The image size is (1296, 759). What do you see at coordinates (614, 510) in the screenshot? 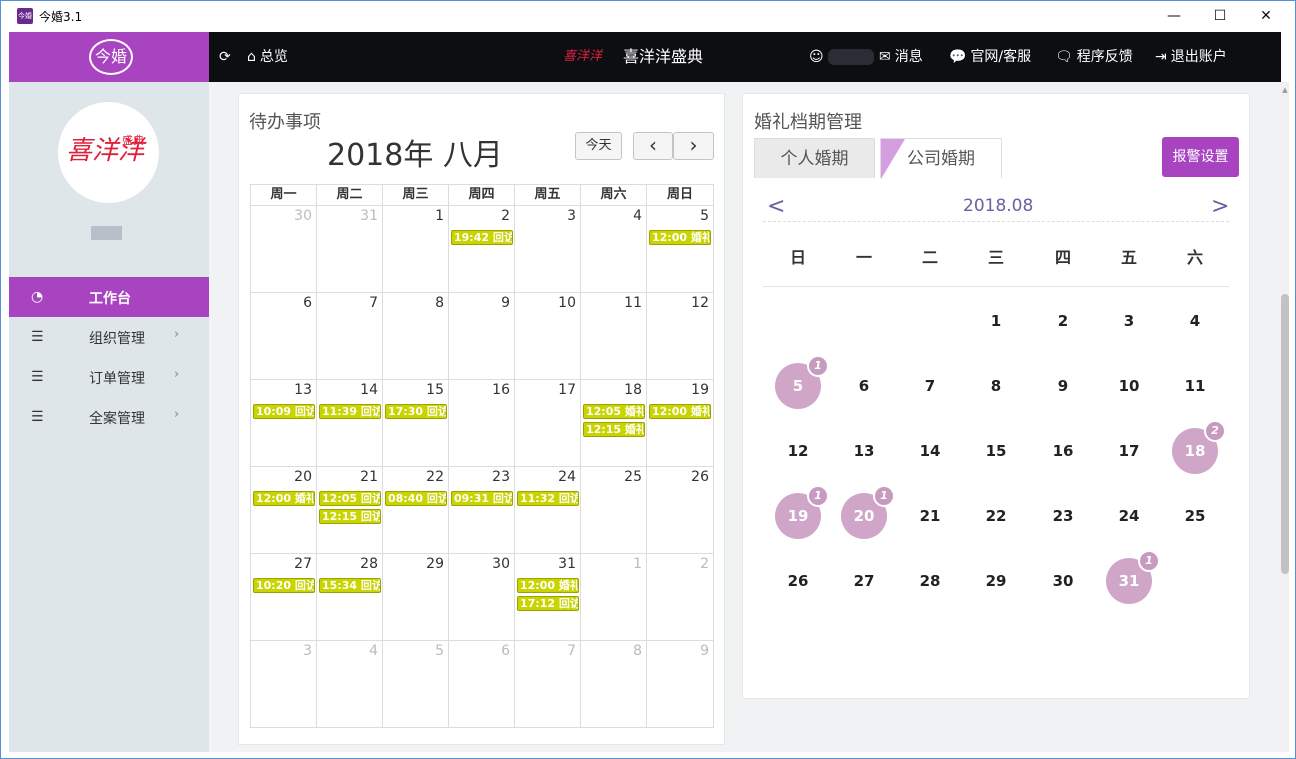
I see `day-cell: 25` at bounding box center [614, 510].